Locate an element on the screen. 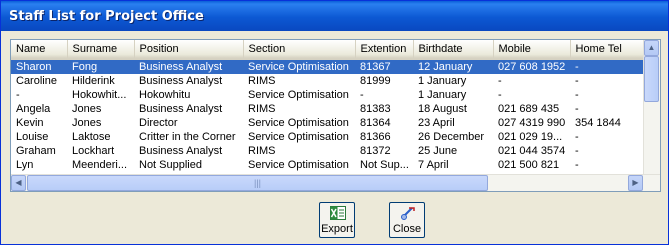 Image resolution: width=669 pixels, height=245 pixels. column-header-name: Name is located at coordinates (39, 50).